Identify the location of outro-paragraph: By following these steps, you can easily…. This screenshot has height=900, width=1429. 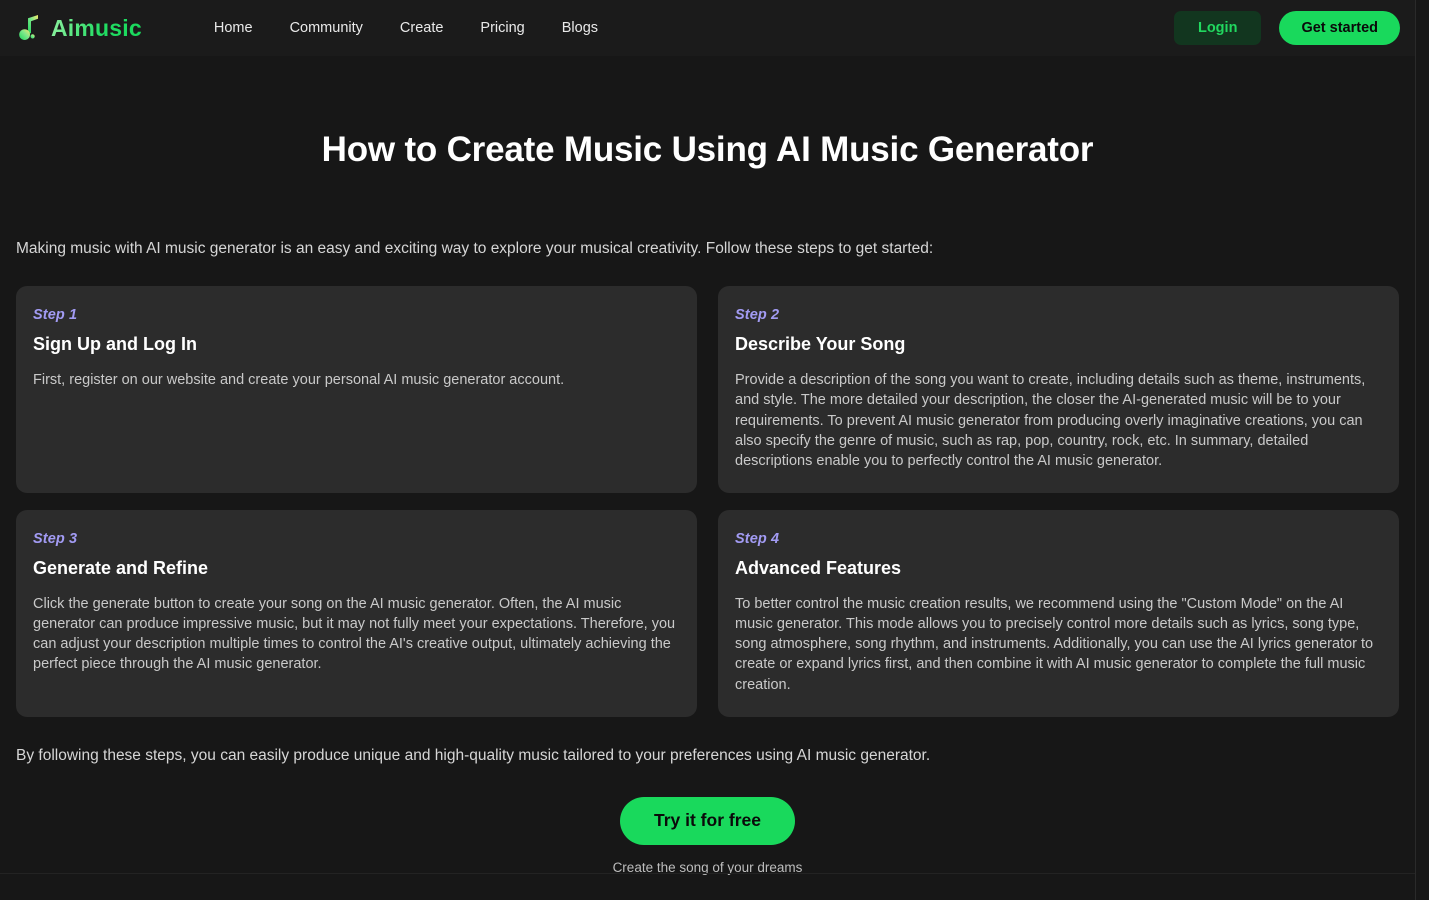
(473, 755).